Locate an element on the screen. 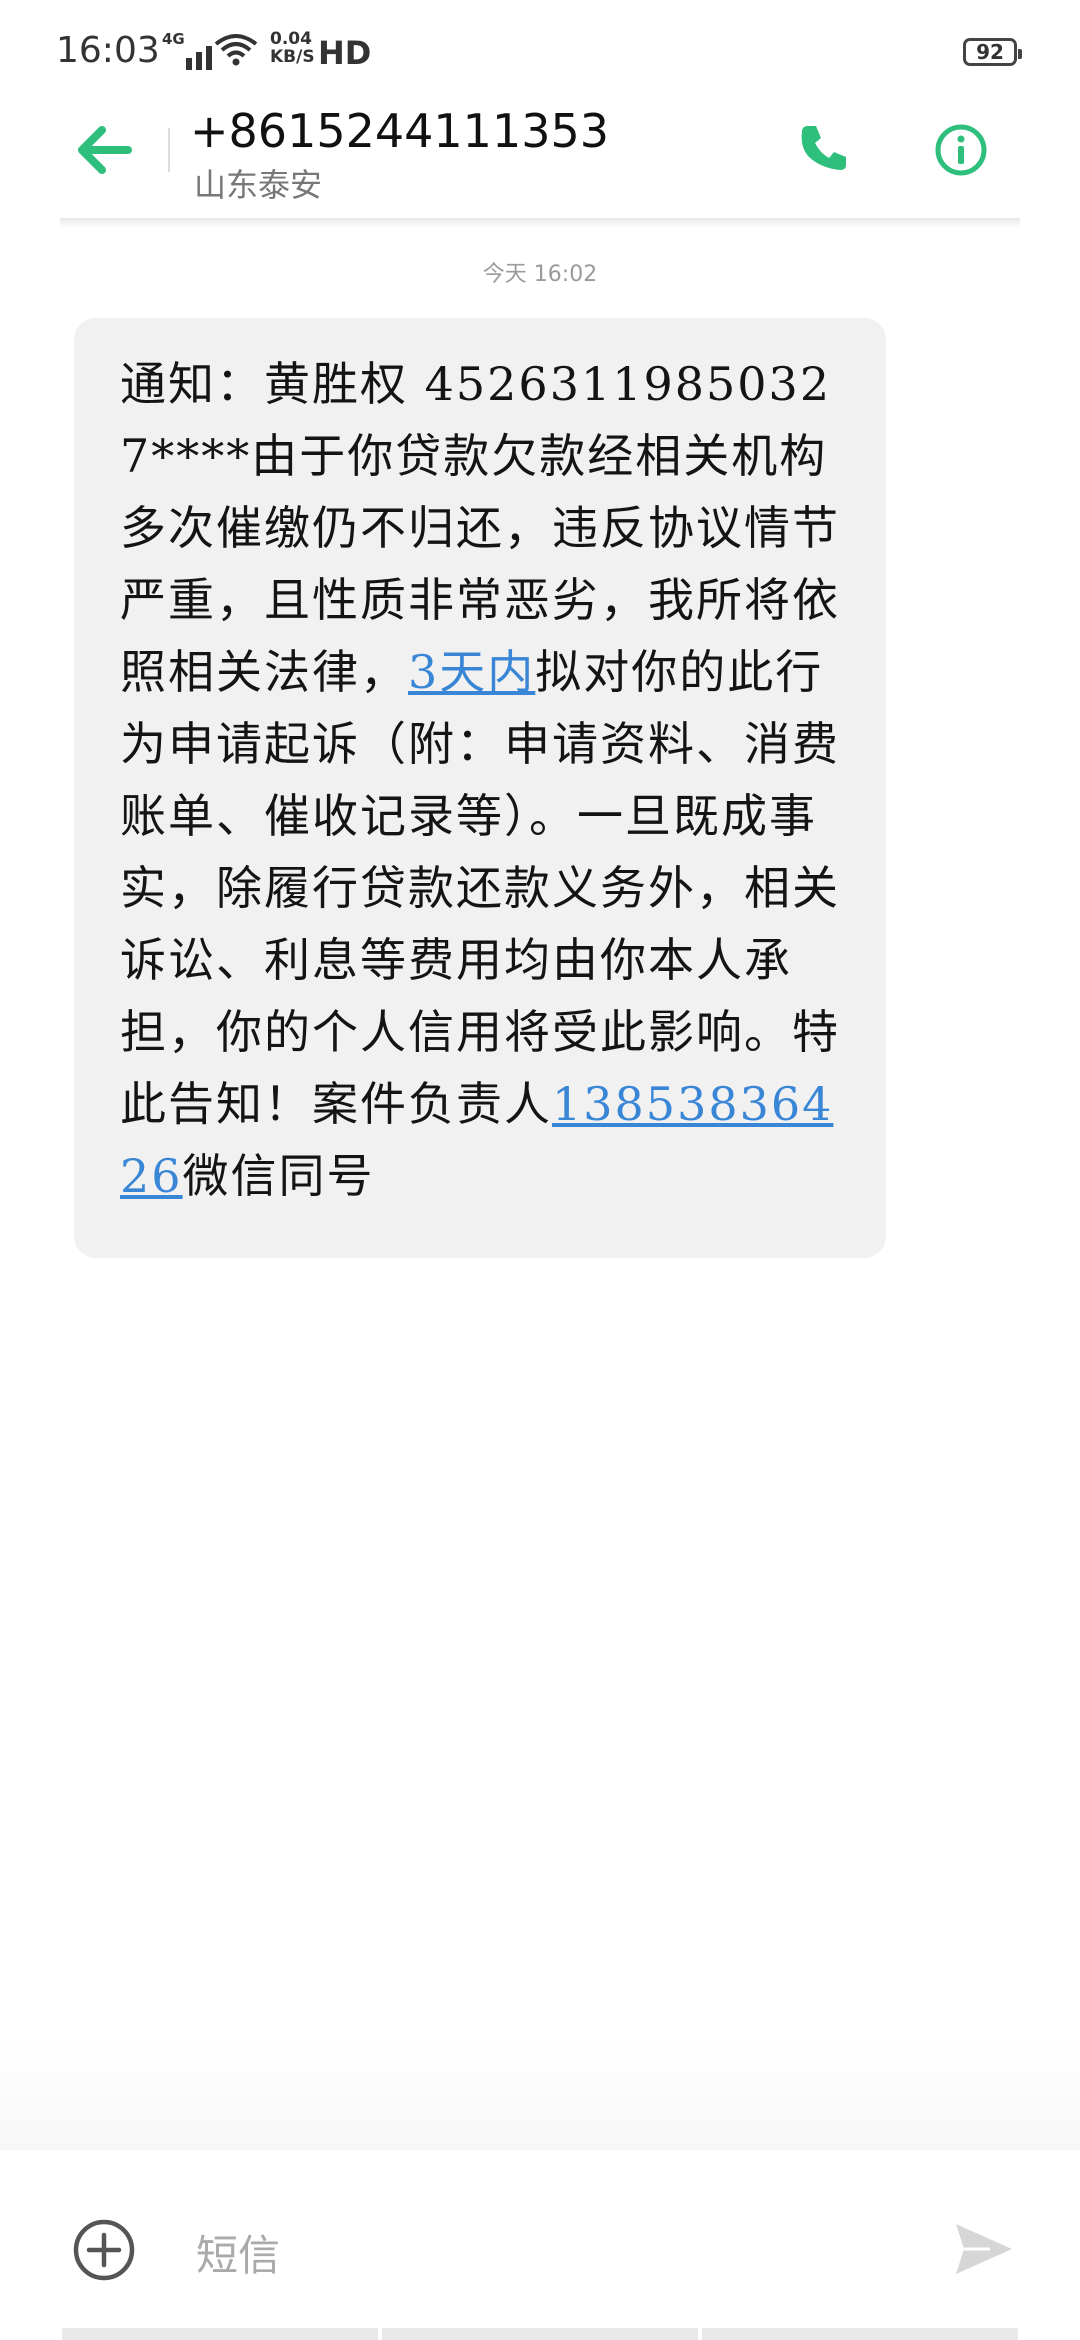 The image size is (1080, 2340). message-timestamp: 今天 16:02 is located at coordinates (540, 274).